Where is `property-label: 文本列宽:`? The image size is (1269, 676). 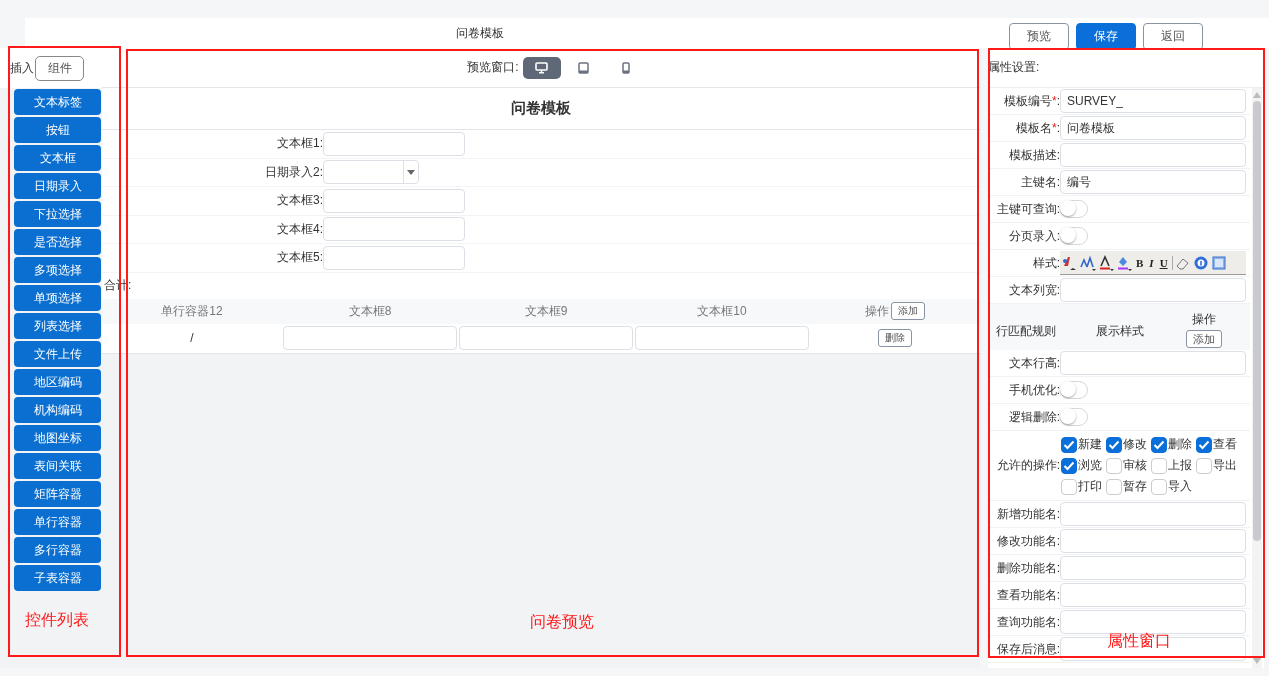 property-label: 文本列宽: is located at coordinates (1033, 290).